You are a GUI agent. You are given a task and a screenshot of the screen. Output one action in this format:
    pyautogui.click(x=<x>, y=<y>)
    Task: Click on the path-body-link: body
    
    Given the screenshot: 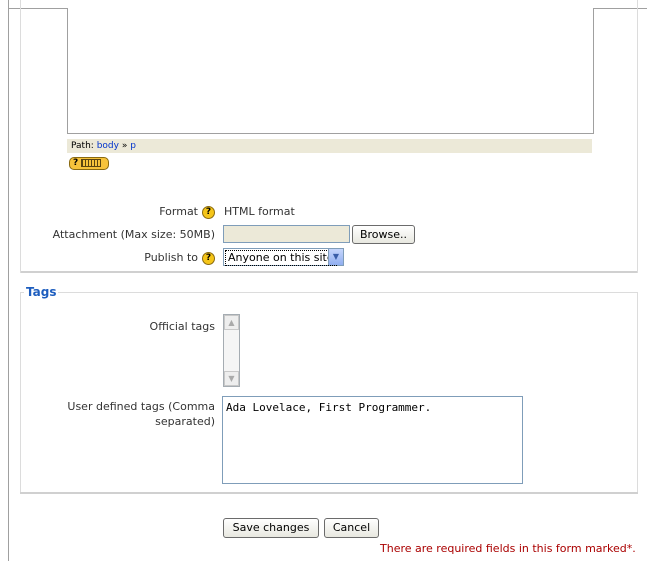 What is the action you would take?
    pyautogui.click(x=108, y=146)
    